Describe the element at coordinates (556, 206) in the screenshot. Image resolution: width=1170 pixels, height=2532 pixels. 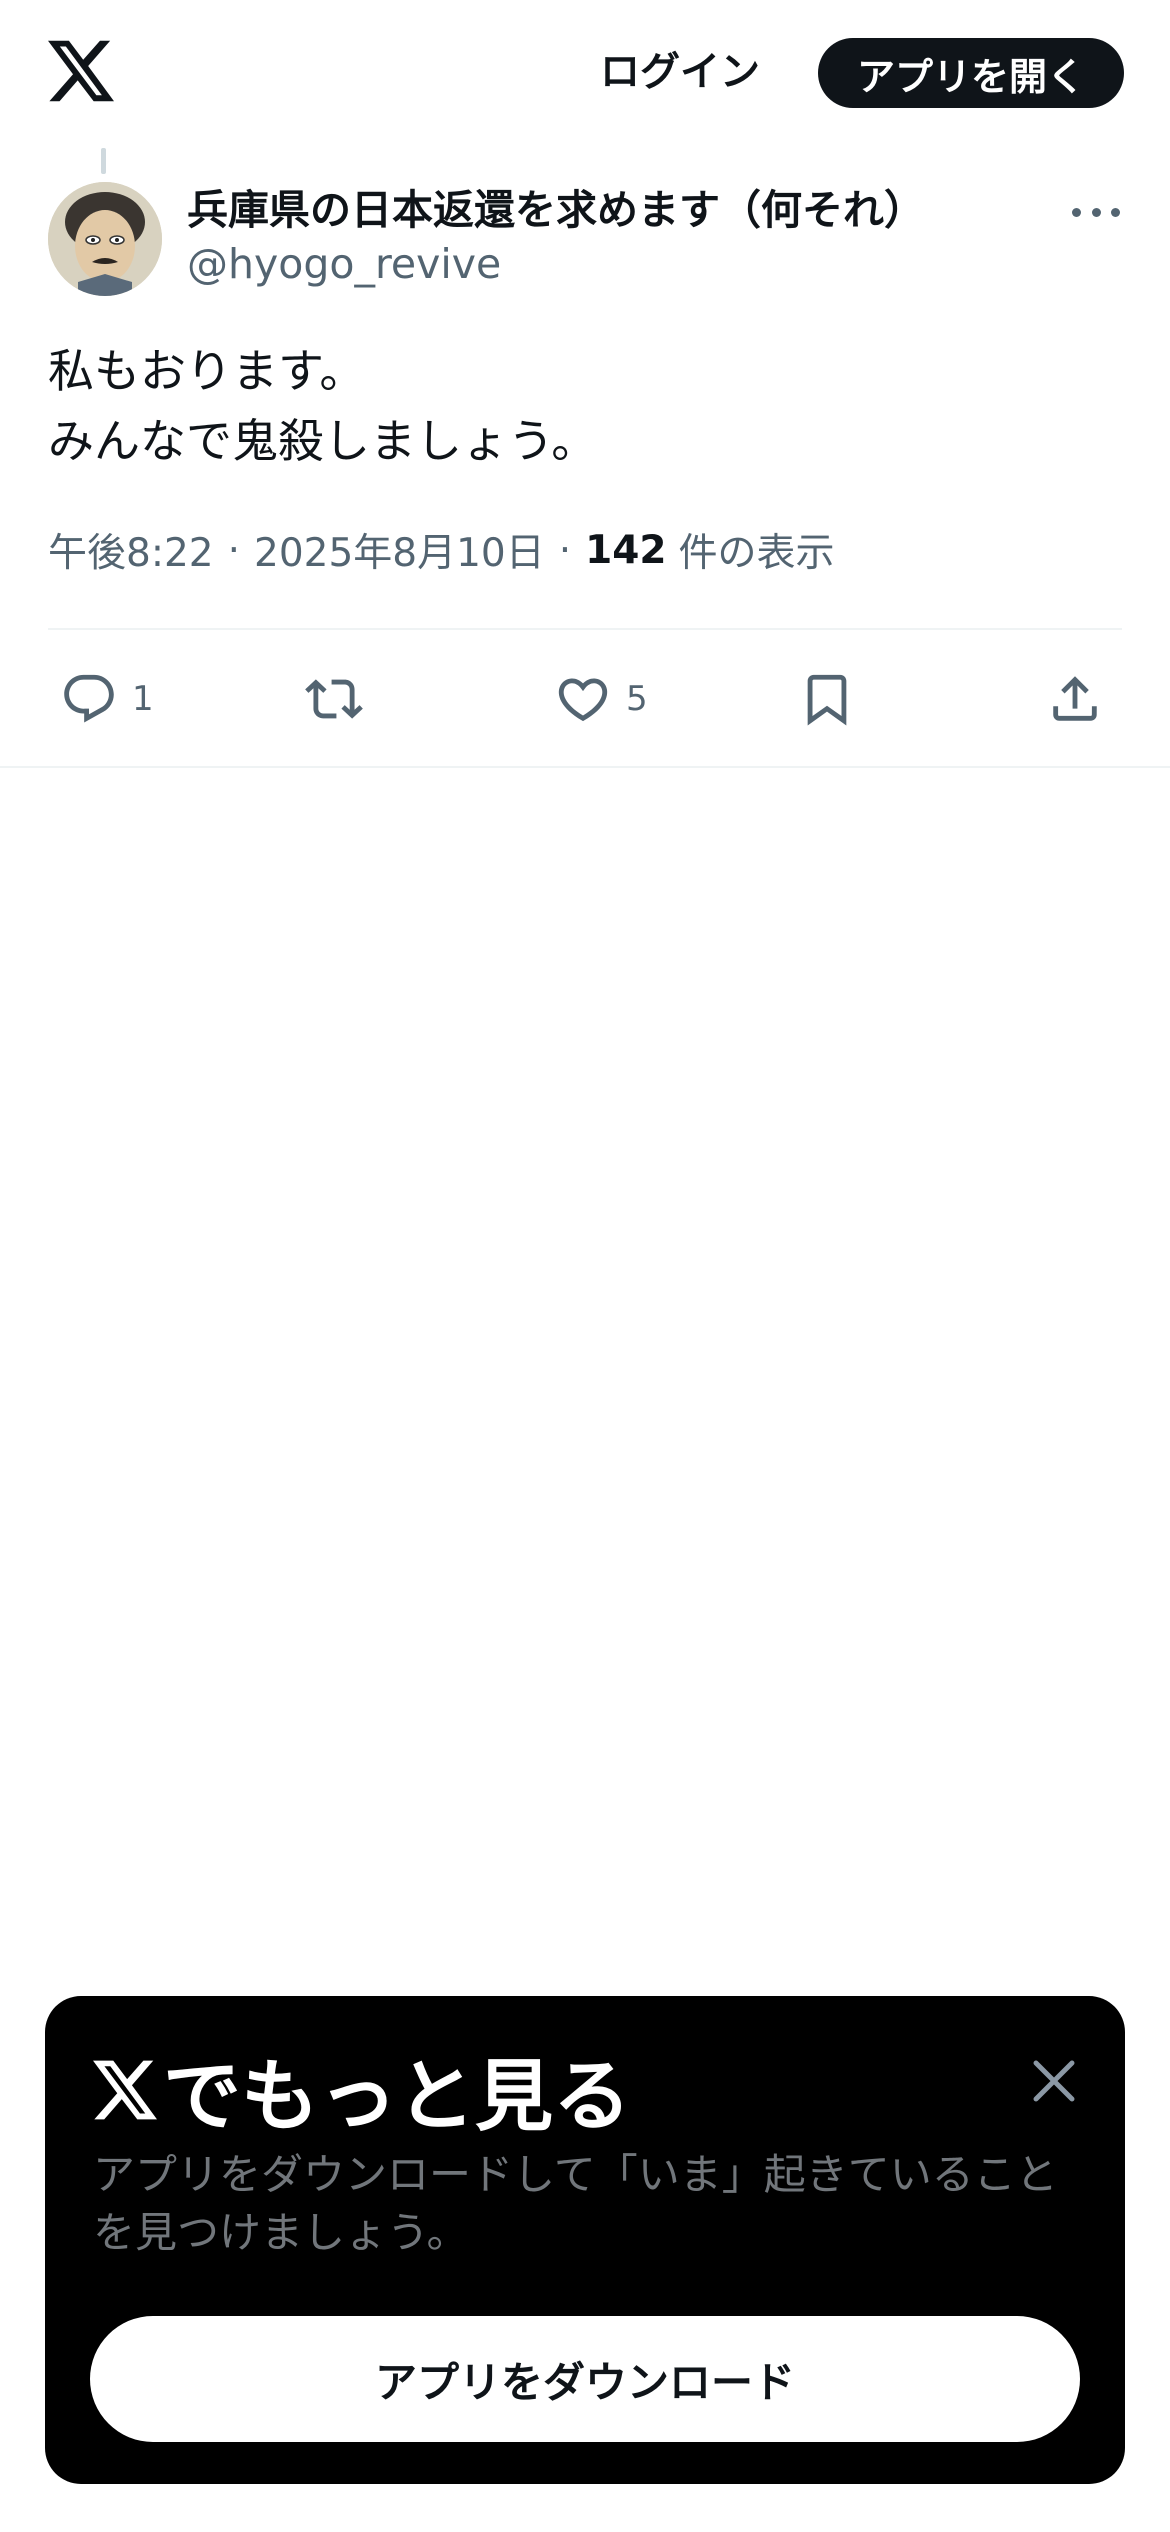
I see `display-name: 兵庫県の日本返還を求めます（何それ）` at that location.